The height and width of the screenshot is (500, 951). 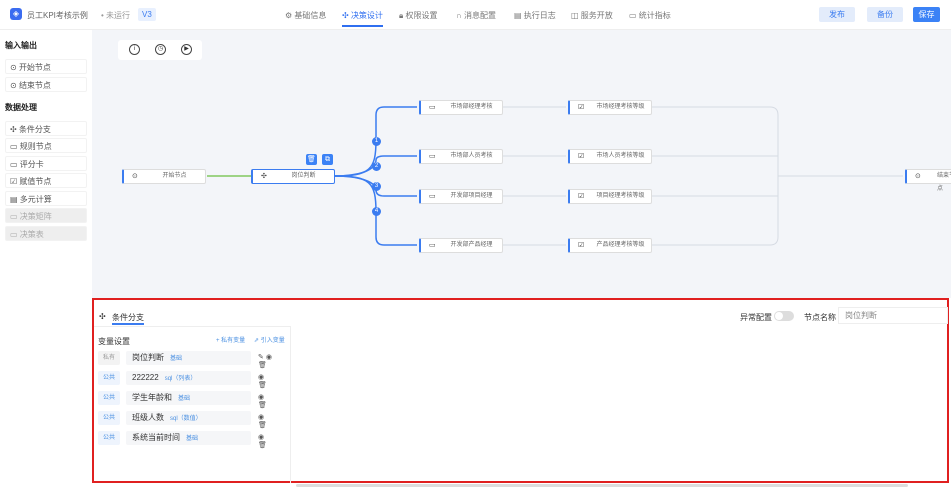 What do you see at coordinates (918, 176) in the screenshot?
I see `end-icon: ⊙` at bounding box center [918, 176].